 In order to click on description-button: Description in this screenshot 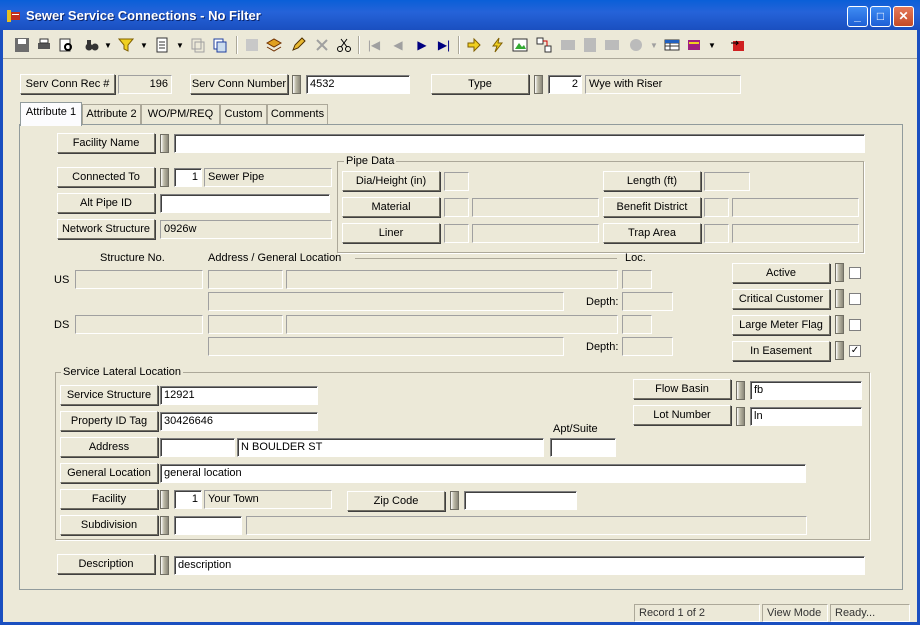, I will do `click(106, 564)`.